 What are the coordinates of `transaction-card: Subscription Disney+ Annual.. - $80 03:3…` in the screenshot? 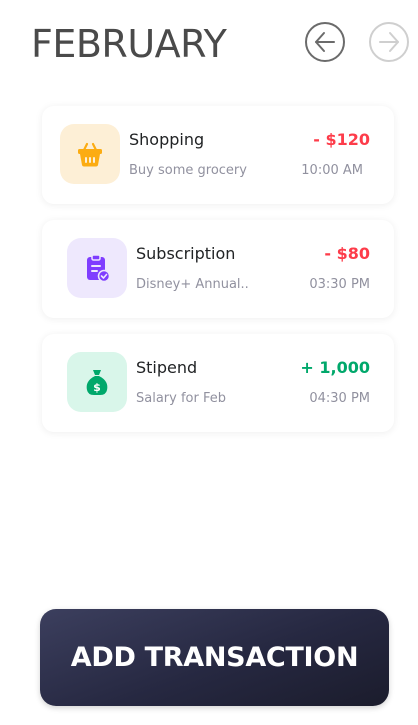 It's located at (218, 269).